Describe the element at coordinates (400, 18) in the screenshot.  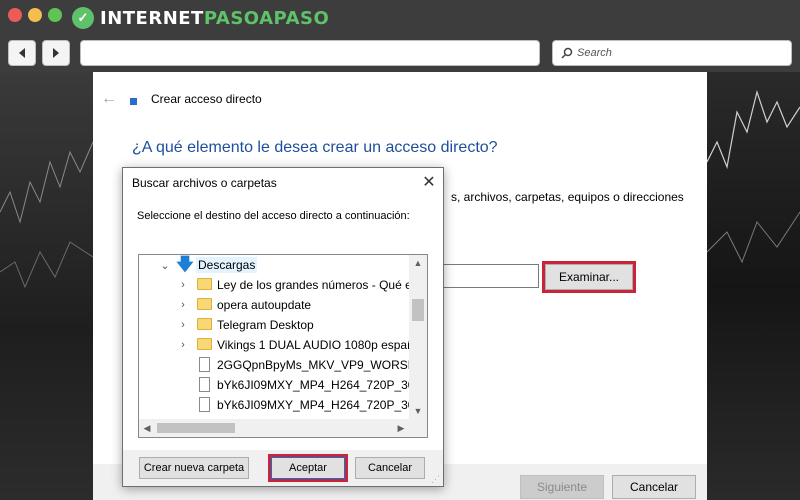
I see `browser-titlebar: ✓ INTERNETPASOAPASO` at that location.